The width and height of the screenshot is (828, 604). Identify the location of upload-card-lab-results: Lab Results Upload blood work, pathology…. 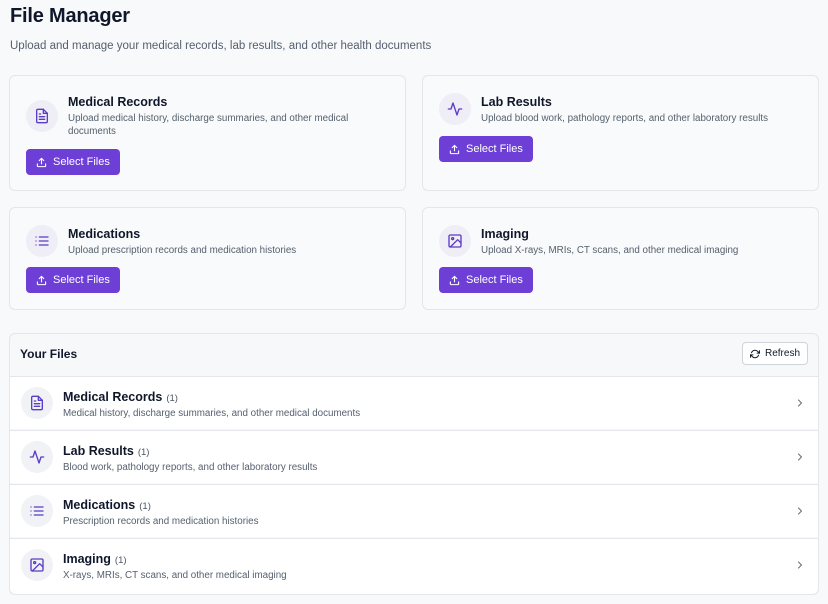
(620, 133).